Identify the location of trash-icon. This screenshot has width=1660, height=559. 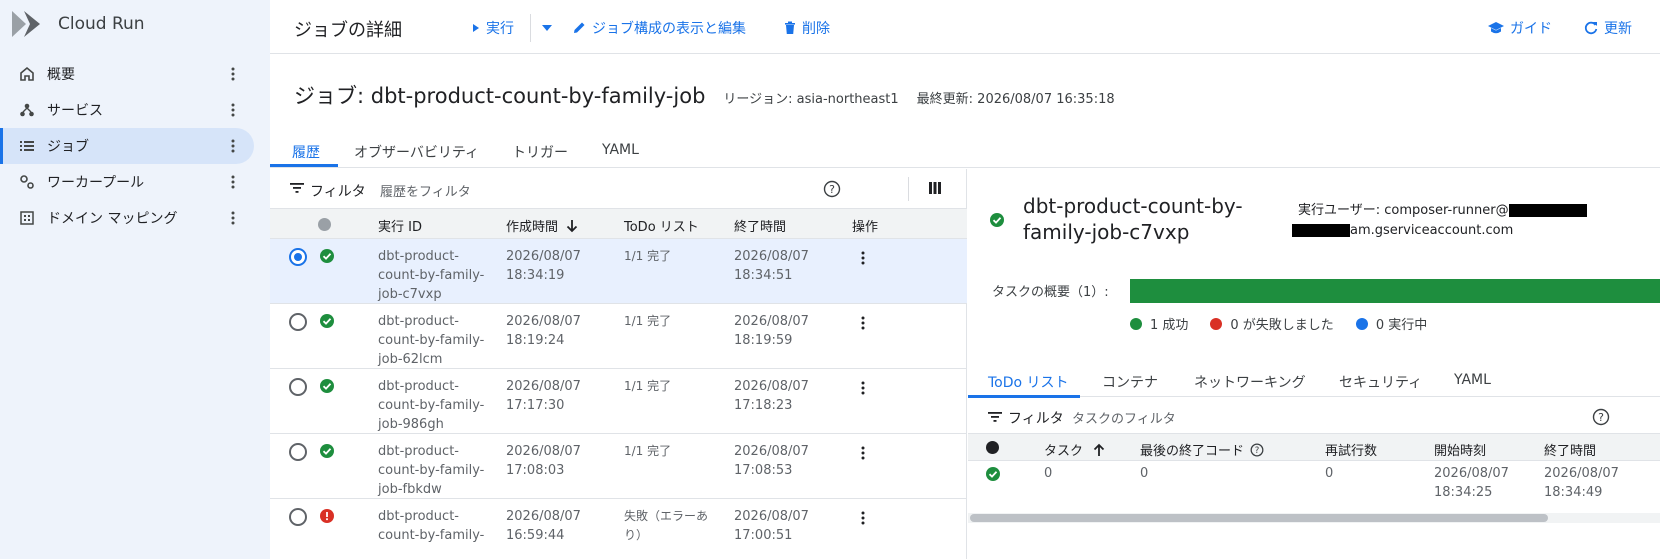
(790, 27).